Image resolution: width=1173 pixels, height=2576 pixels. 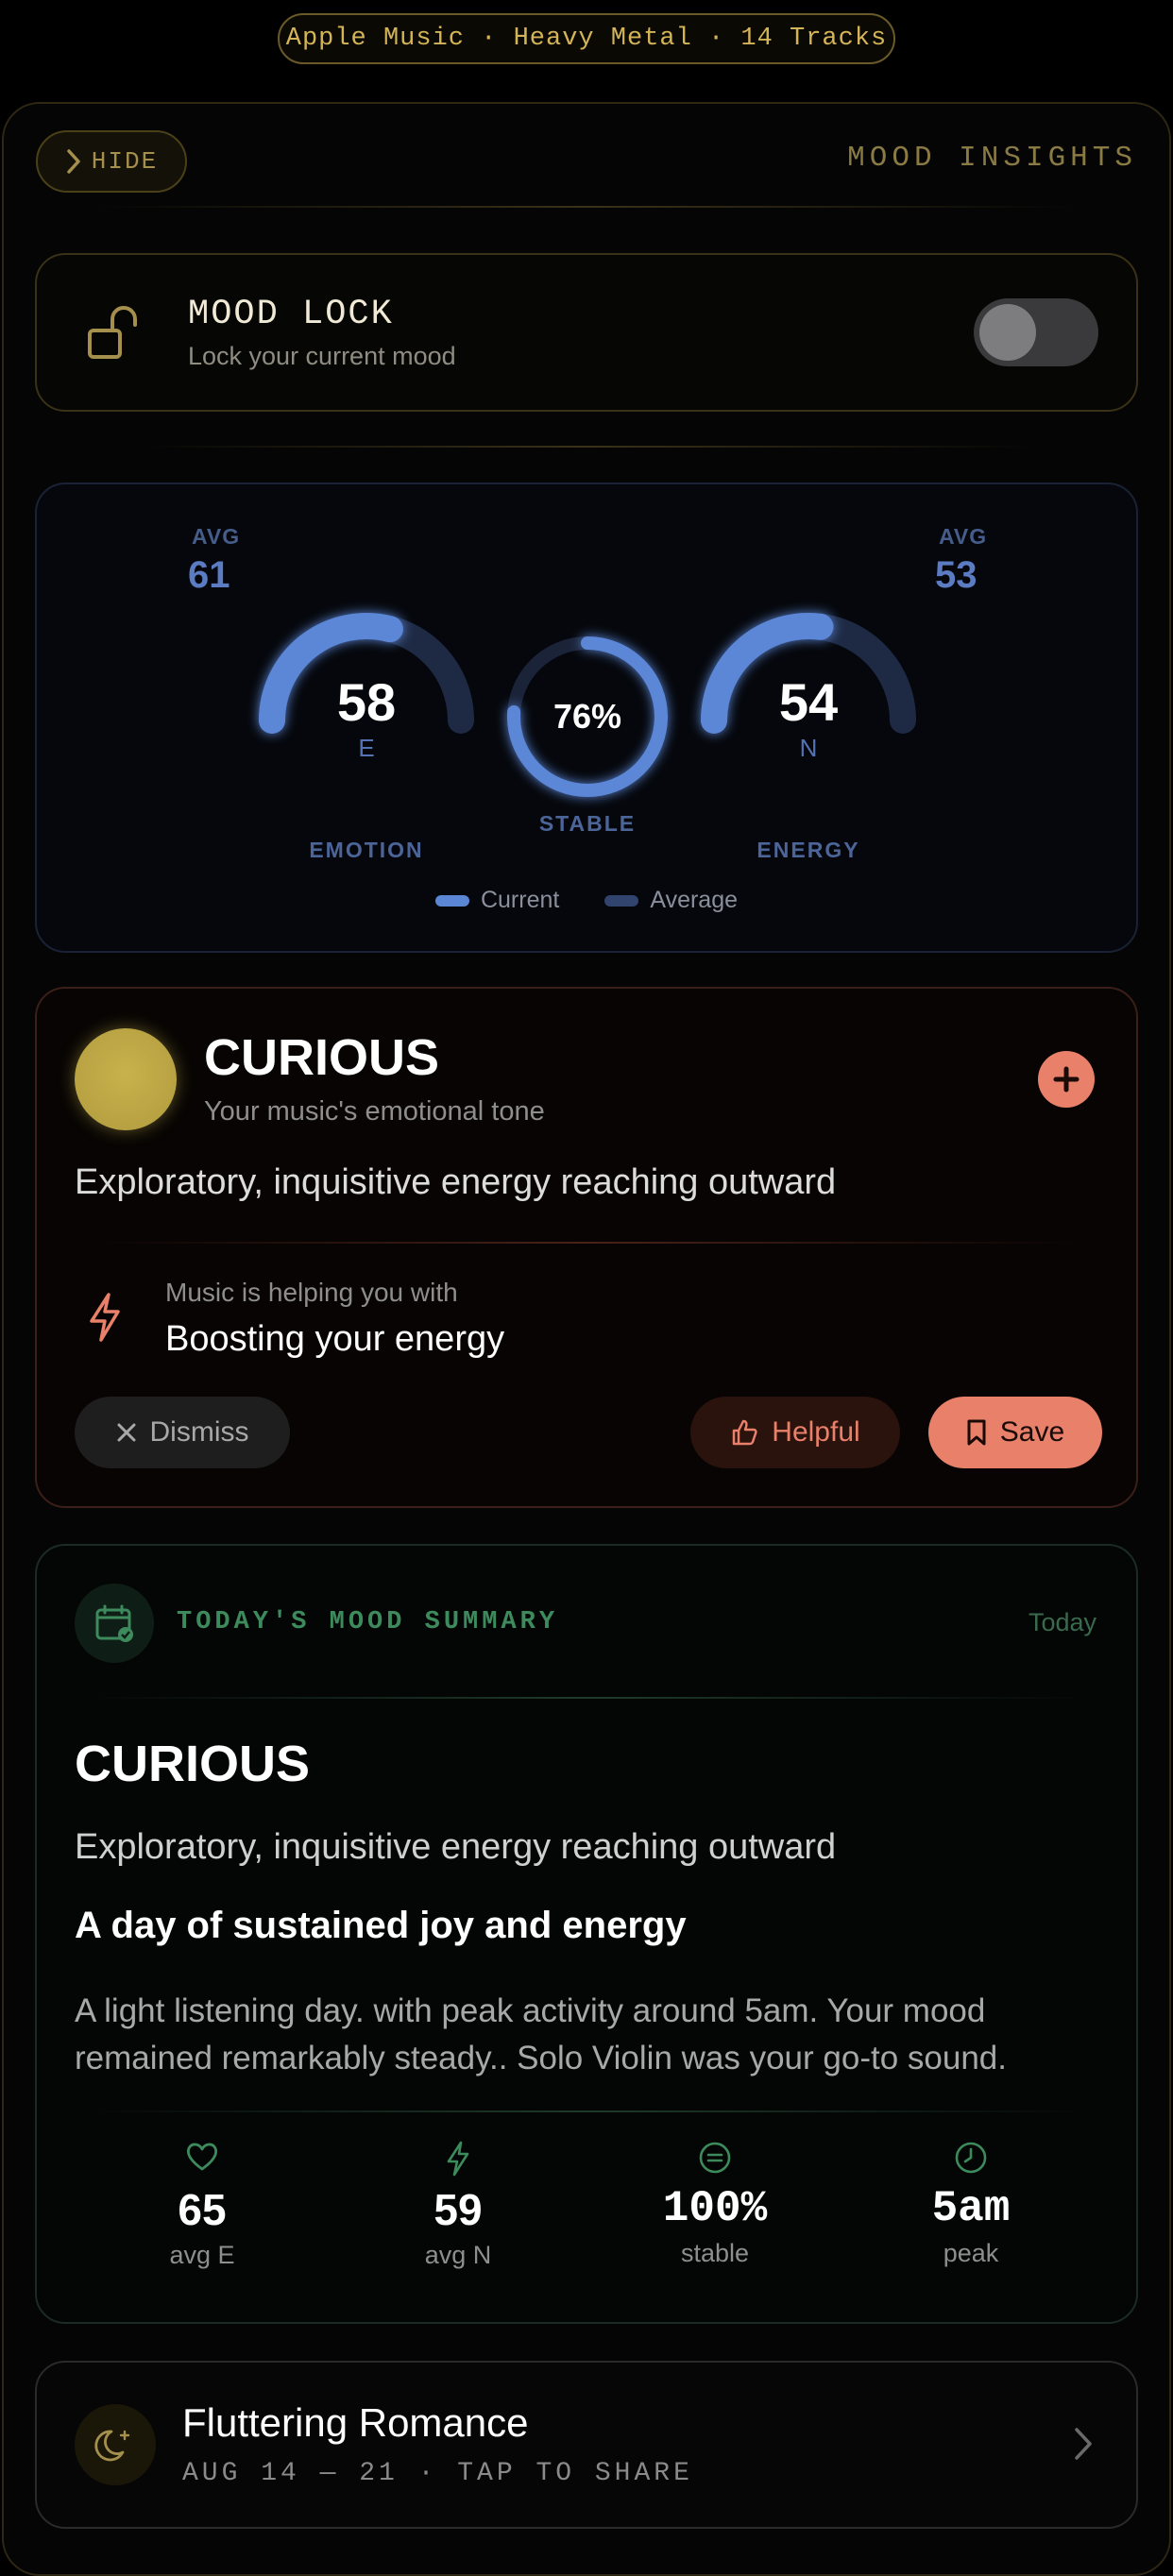 What do you see at coordinates (808, 702) in the screenshot?
I see `energy-value: 54` at bounding box center [808, 702].